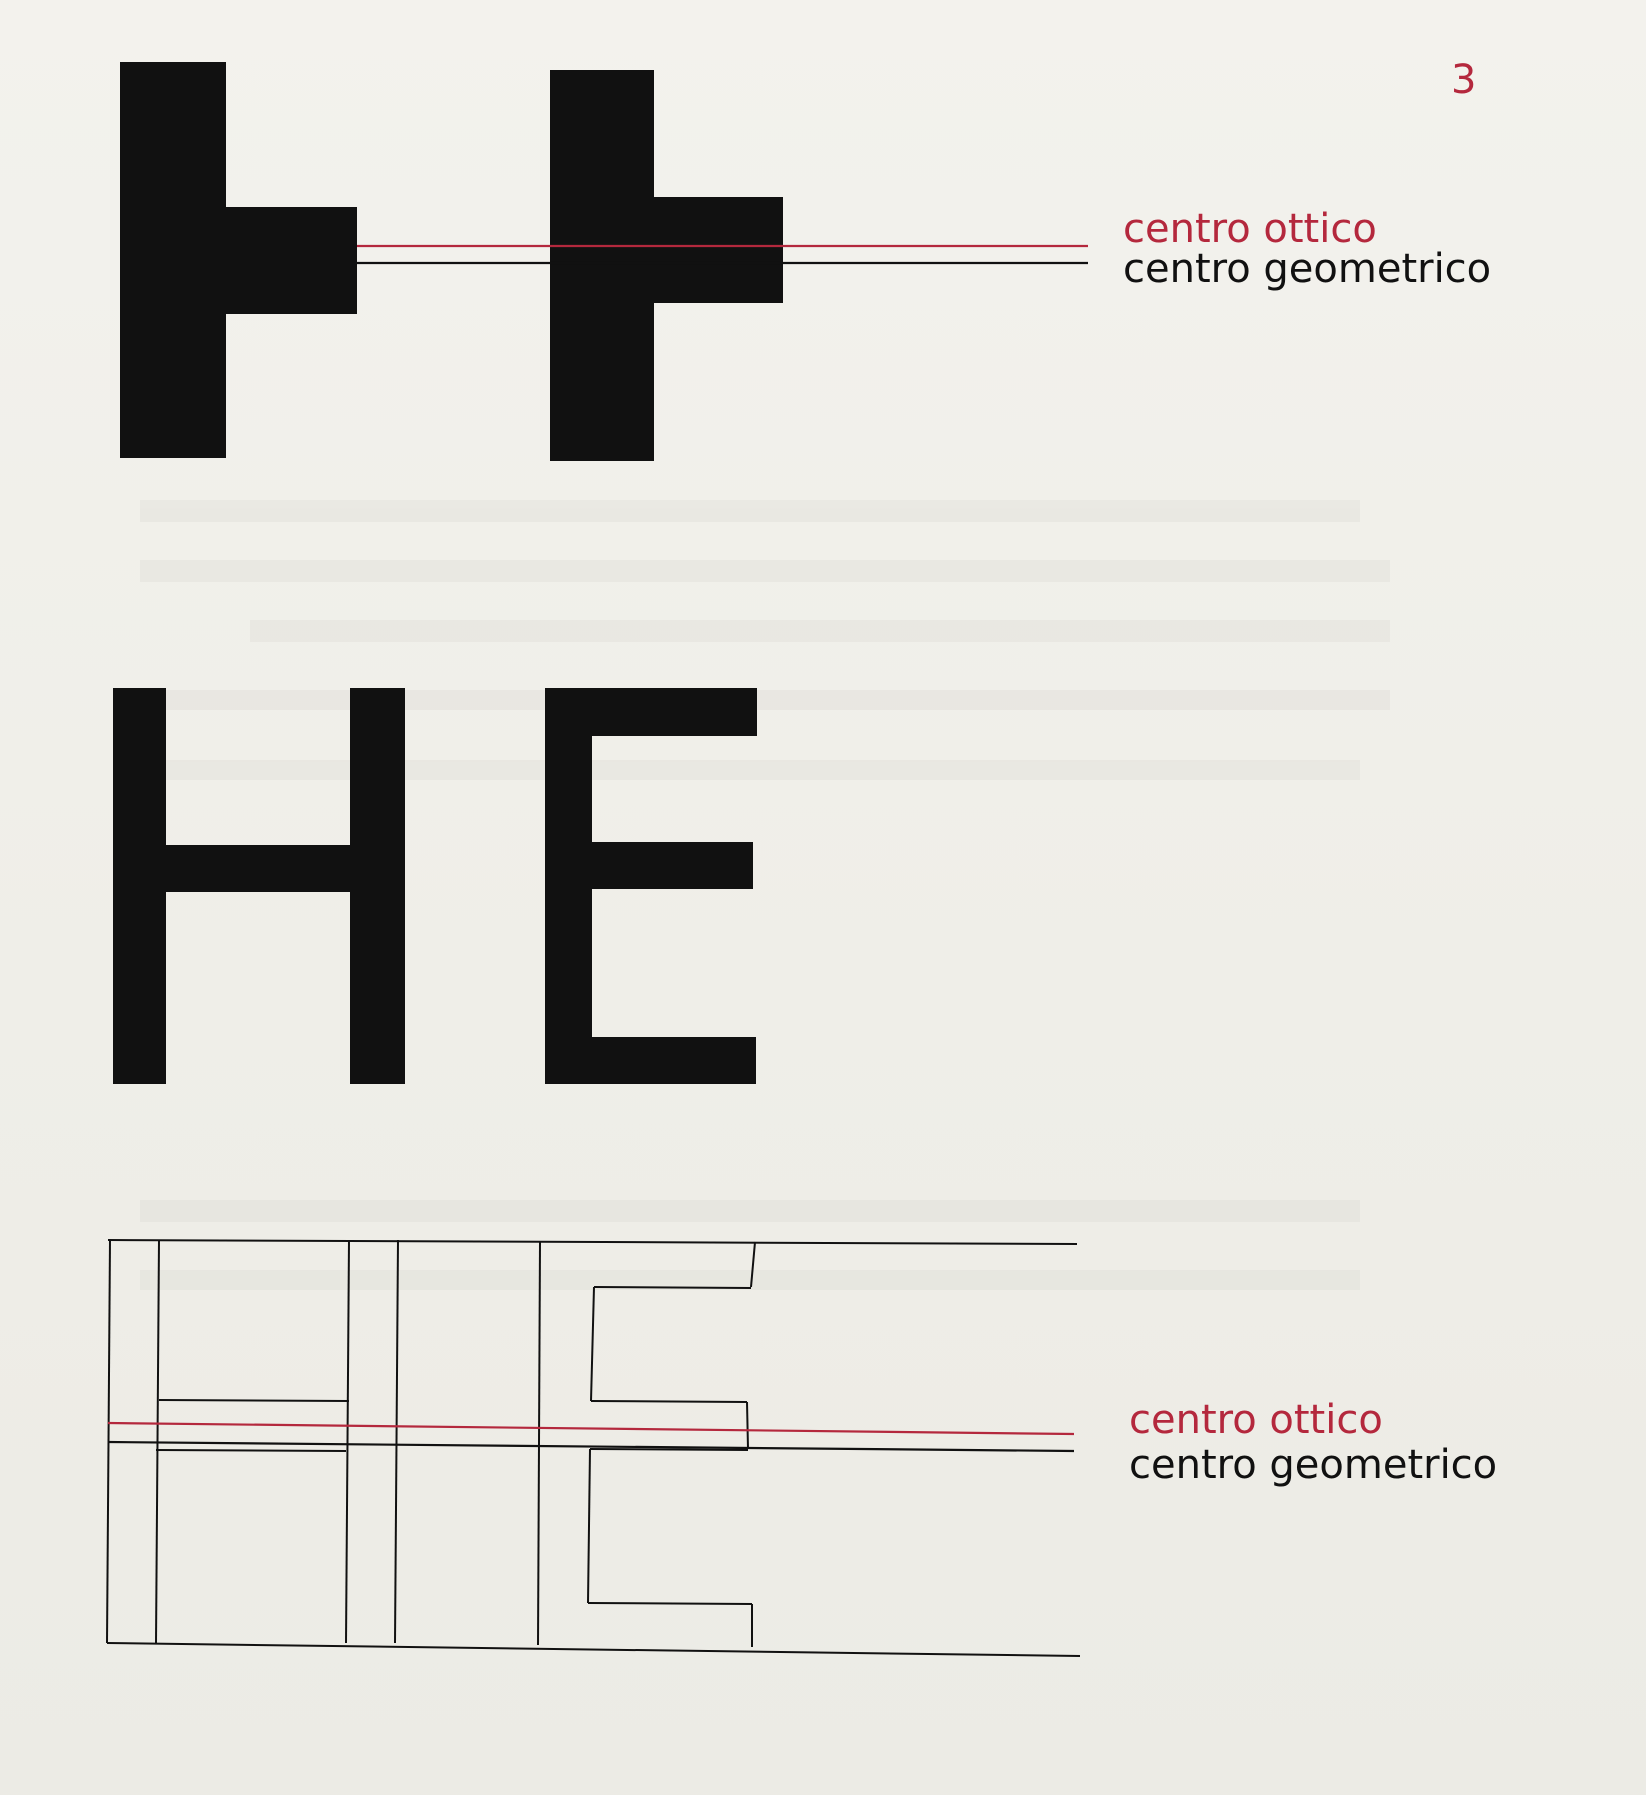 The image size is (1646, 1795). Describe the element at coordinates (666, 265) in the screenshot. I see `top-right-t-shape` at that location.